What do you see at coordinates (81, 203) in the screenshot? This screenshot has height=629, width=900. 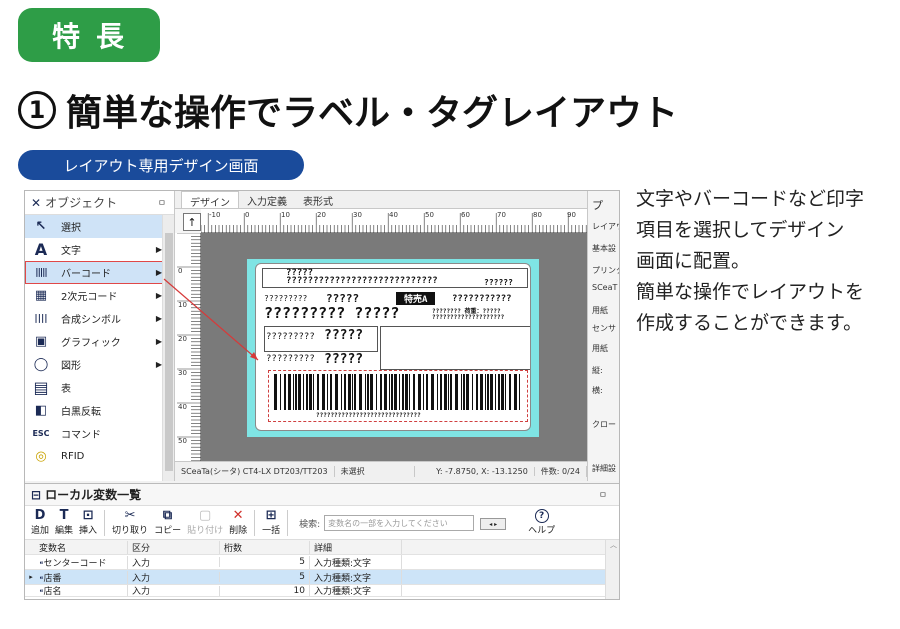 I see `object-panel-title: オブジェクト` at bounding box center [81, 203].